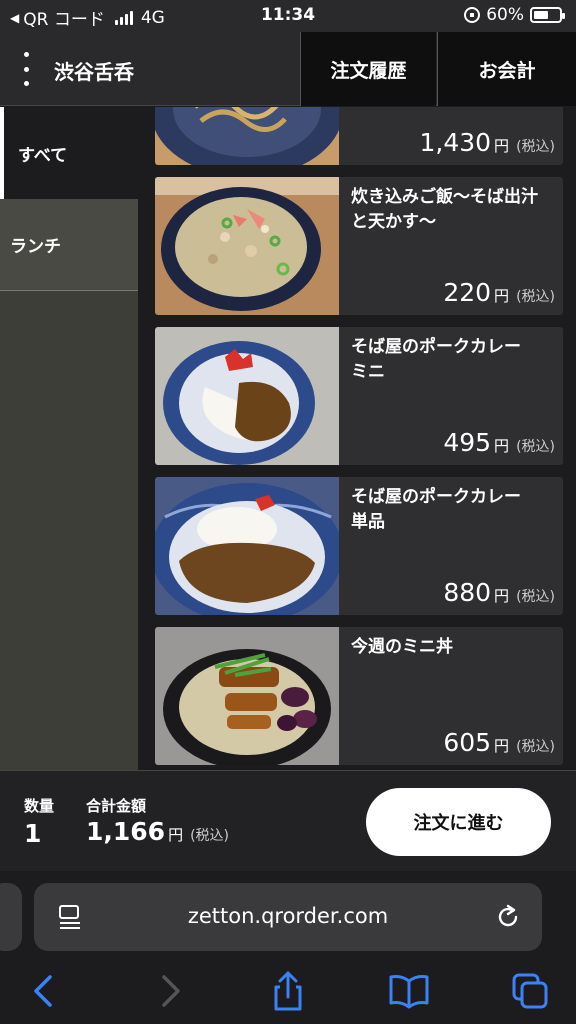  Describe the element at coordinates (288, 69) in the screenshot. I see `app-header: 渋谷舌呑 注文履歴 お会計` at that location.